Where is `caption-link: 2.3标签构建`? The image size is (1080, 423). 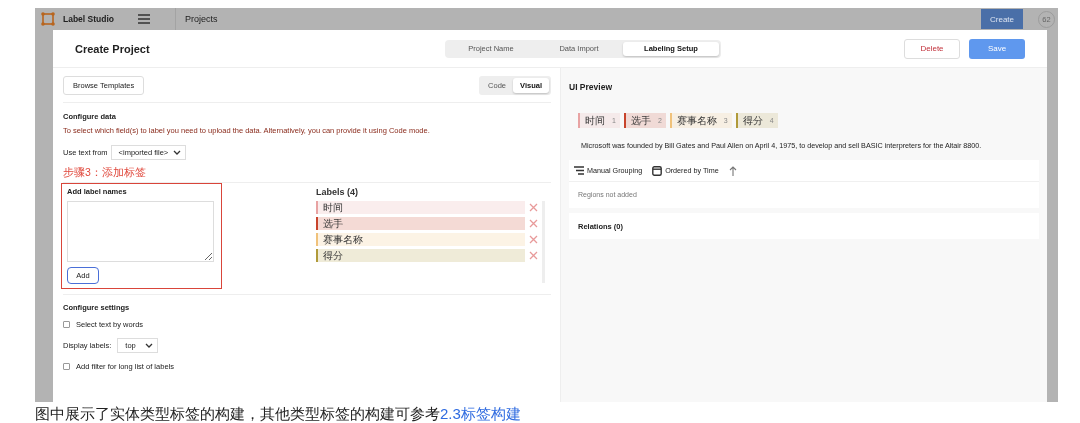
caption-link: 2.3标签构建 is located at coordinates (480, 413).